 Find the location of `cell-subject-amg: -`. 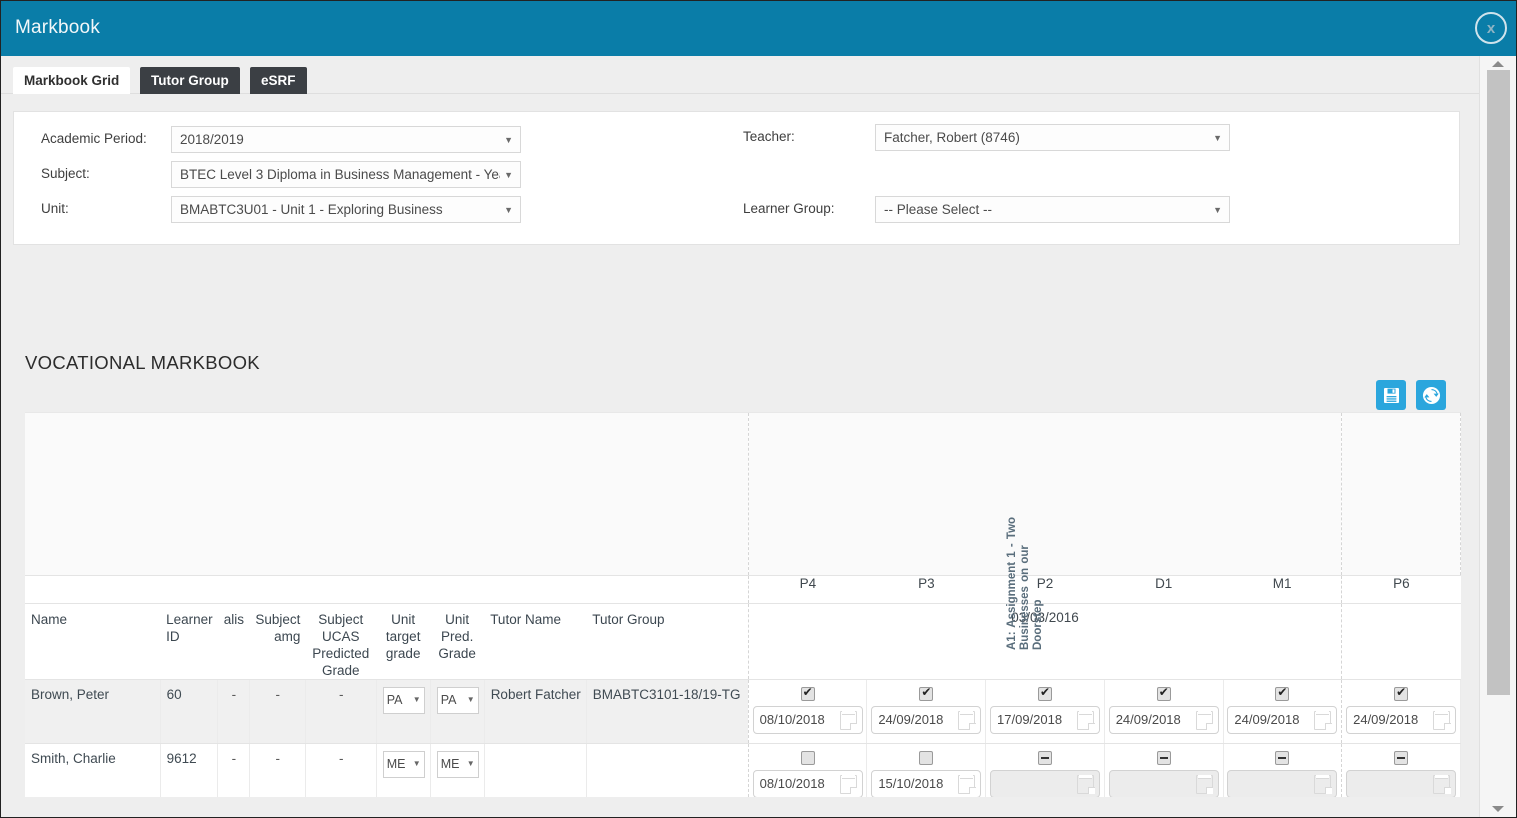

cell-subject-amg: - is located at coordinates (277, 711).